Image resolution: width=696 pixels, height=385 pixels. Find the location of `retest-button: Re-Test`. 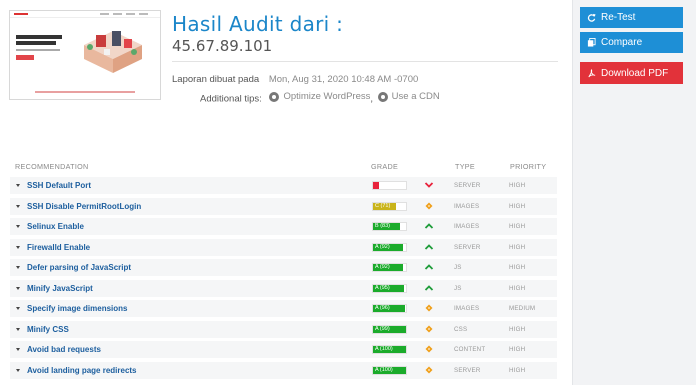

retest-button: Re-Test is located at coordinates (631, 17).